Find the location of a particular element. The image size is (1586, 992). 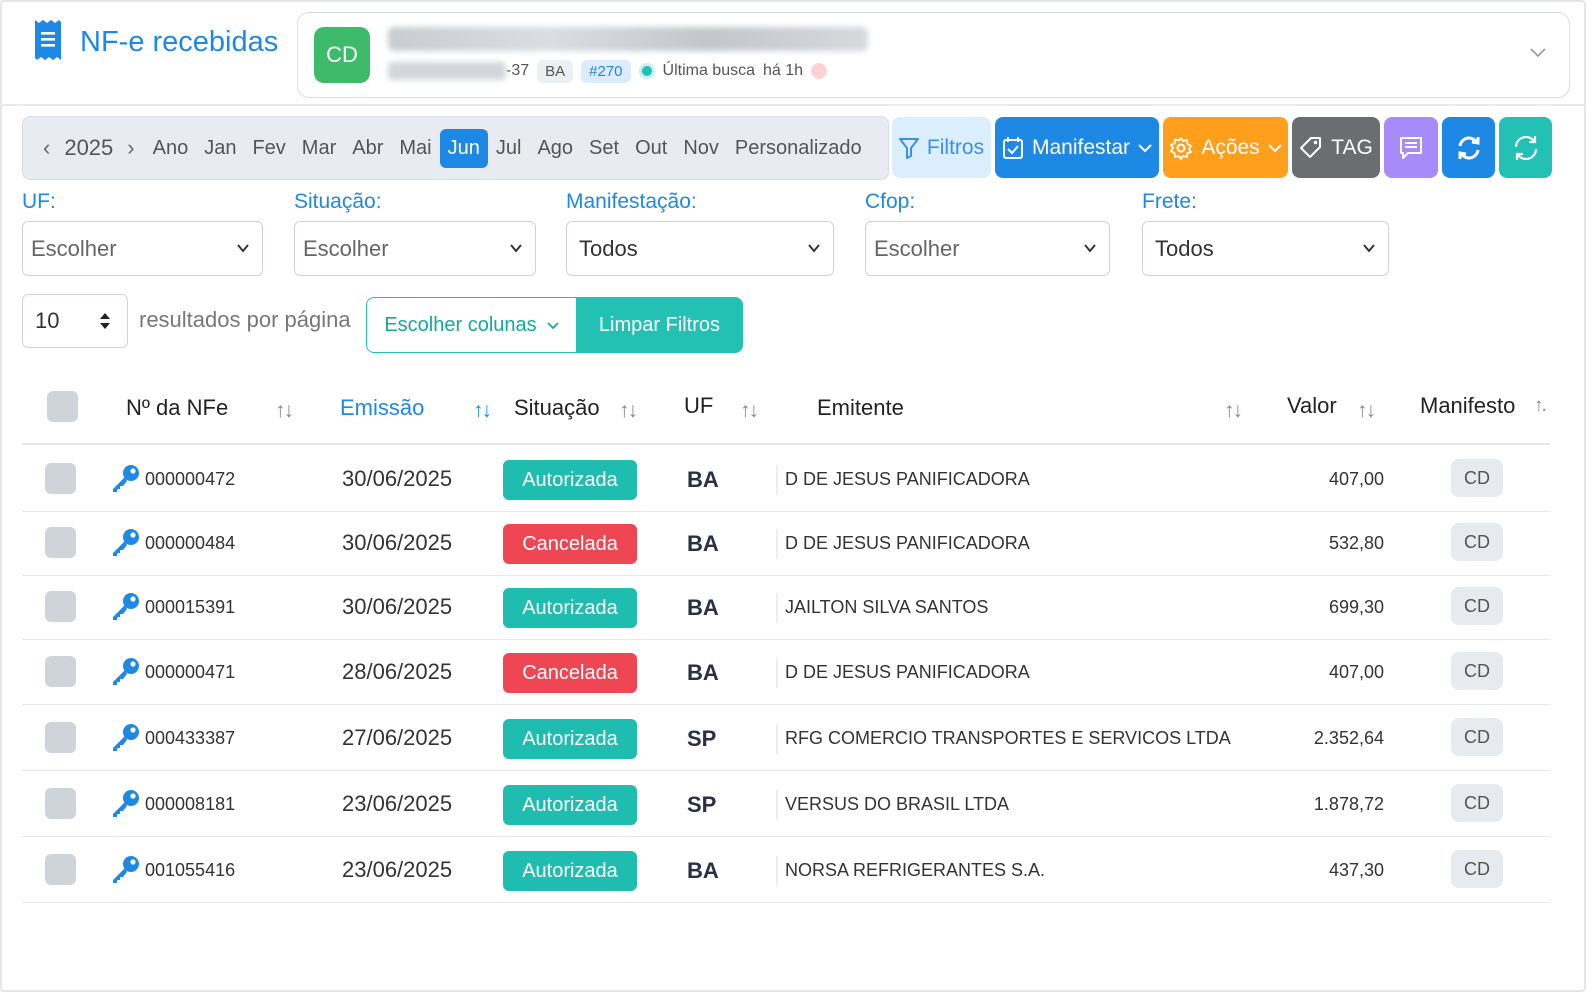

period-mar: Mar is located at coordinates (319, 148).